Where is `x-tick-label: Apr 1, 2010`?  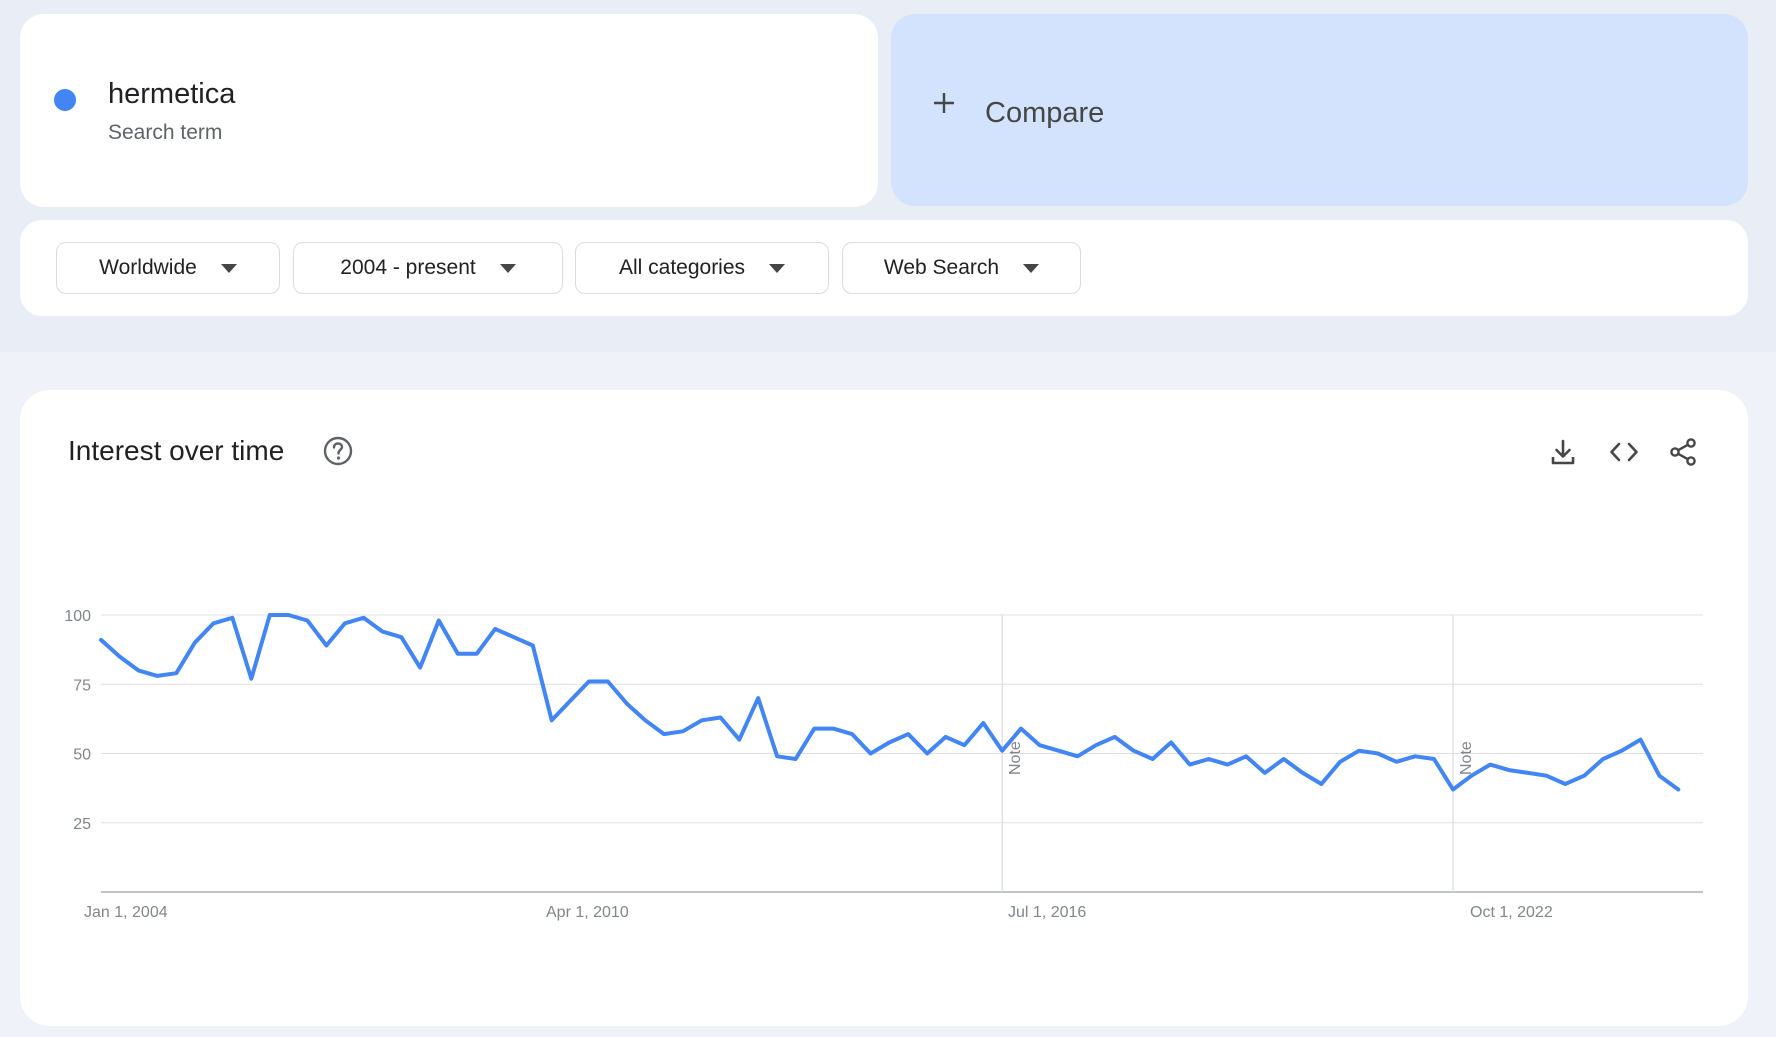
x-tick-label: Apr 1, 2010 is located at coordinates (587, 912).